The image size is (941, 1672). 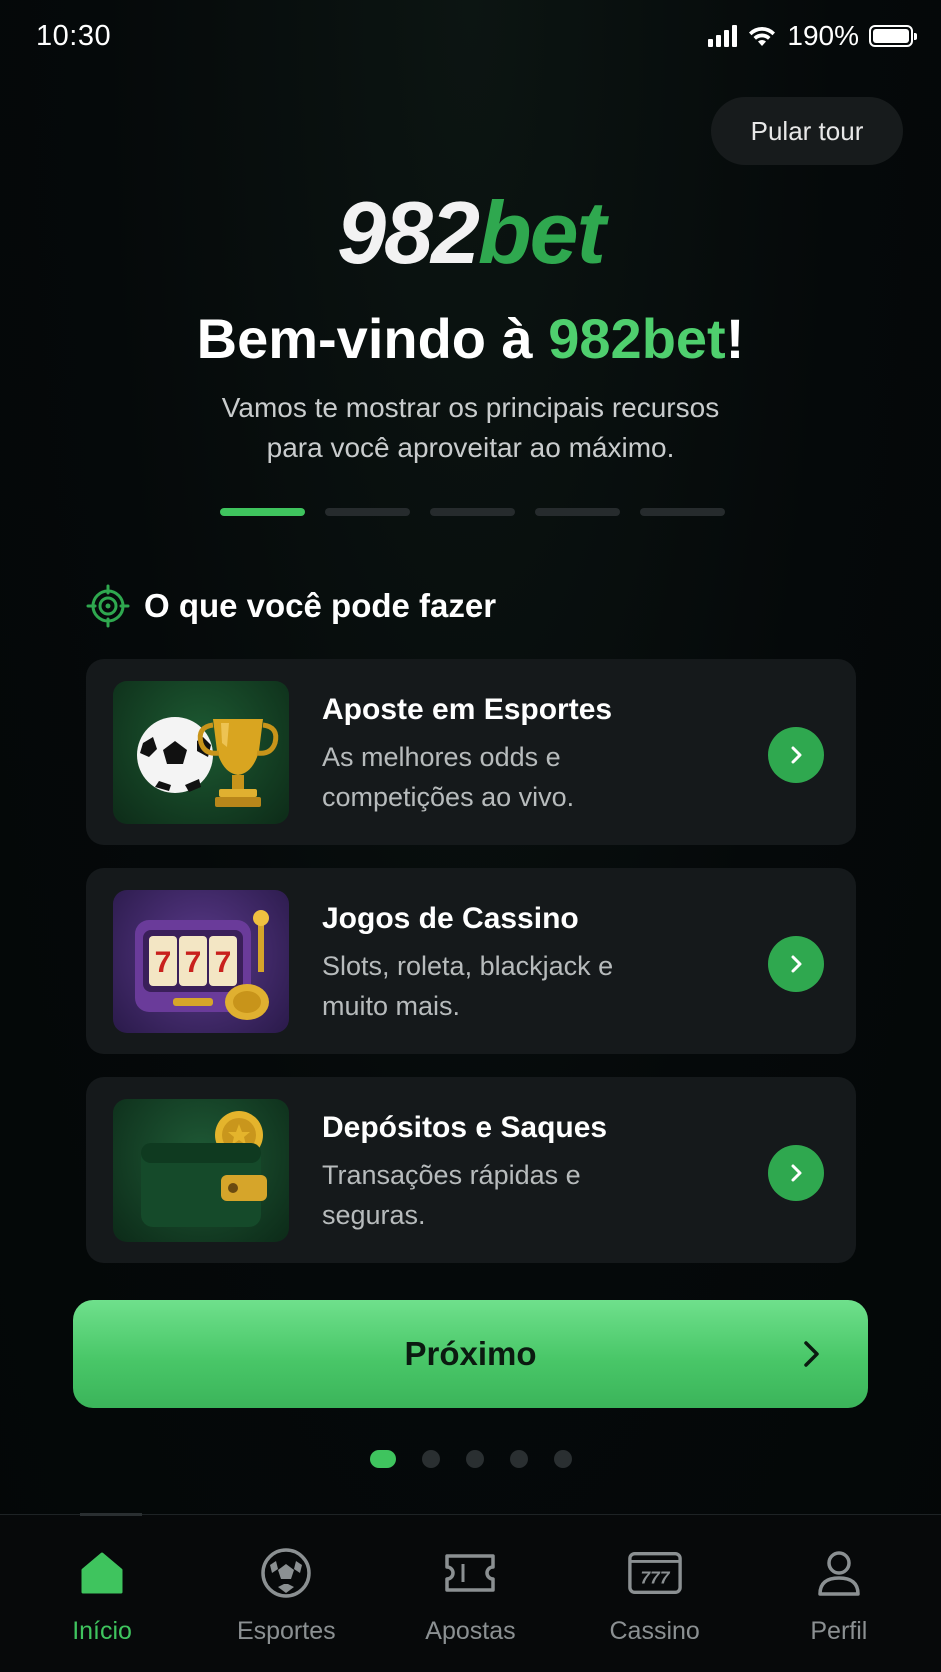 I want to click on tab-indicator, so click(x=111, y=1514).